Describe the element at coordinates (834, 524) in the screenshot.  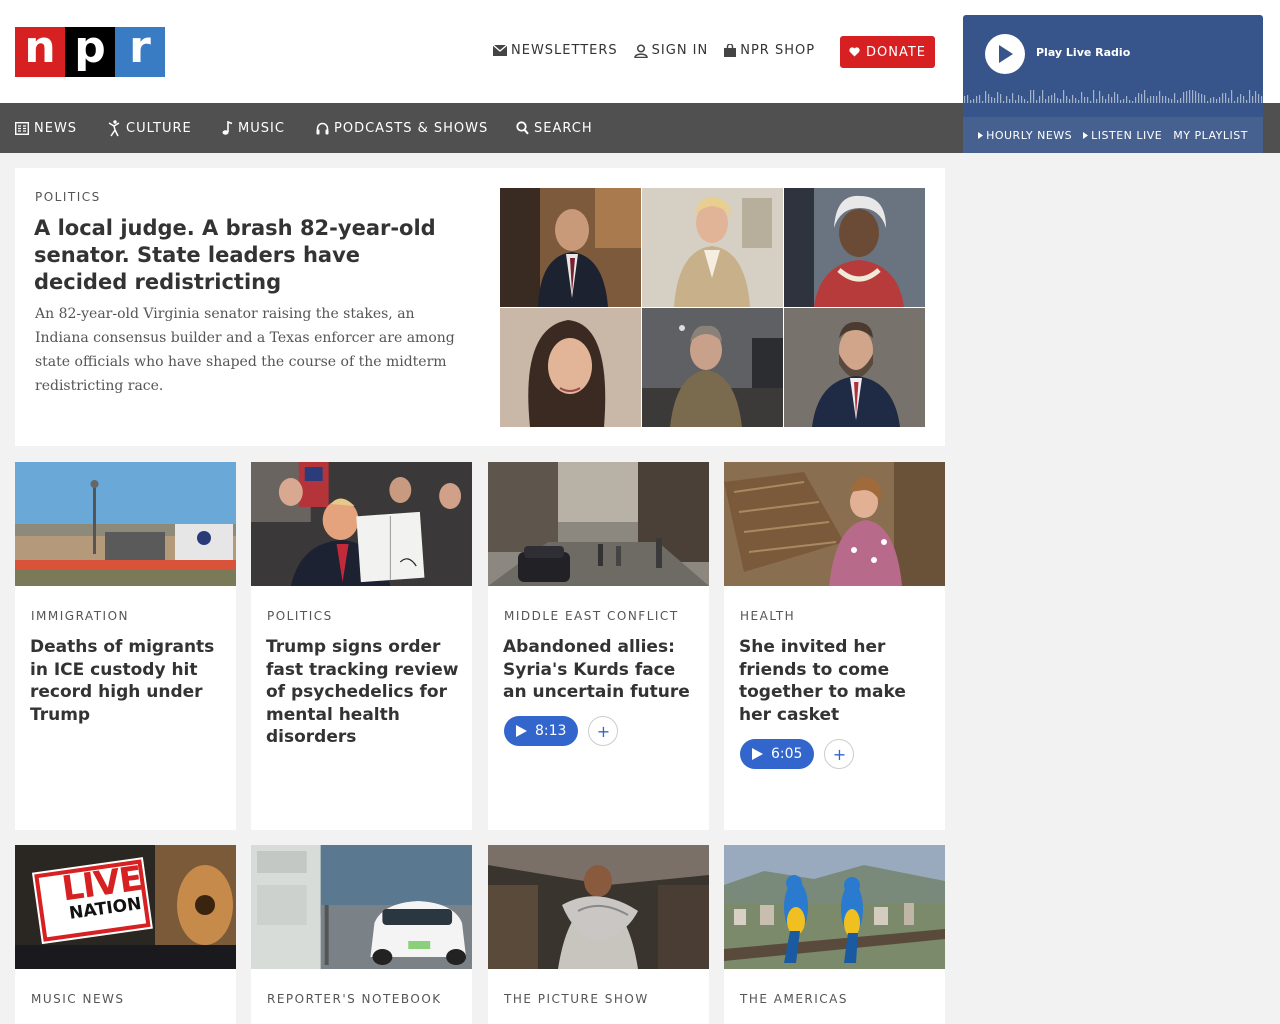
I see `story-image-casket-weaving` at that location.